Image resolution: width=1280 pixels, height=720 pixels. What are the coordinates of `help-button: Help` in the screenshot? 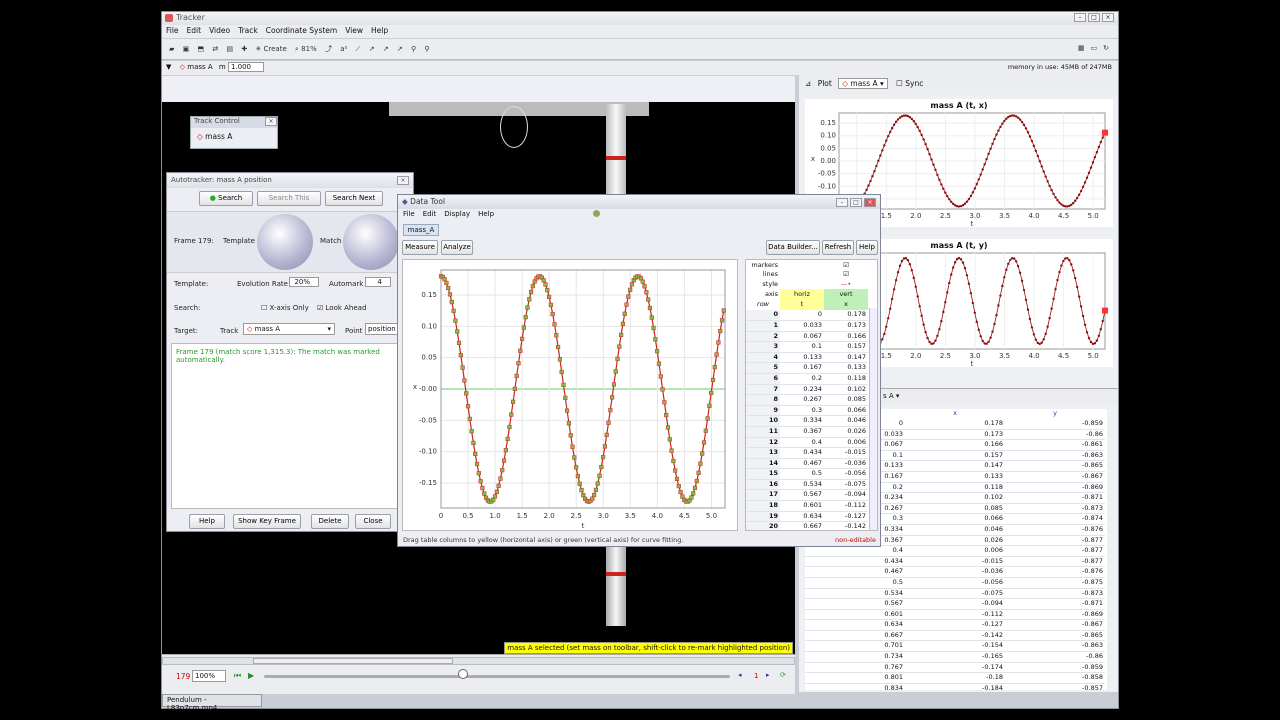 It's located at (207, 521).